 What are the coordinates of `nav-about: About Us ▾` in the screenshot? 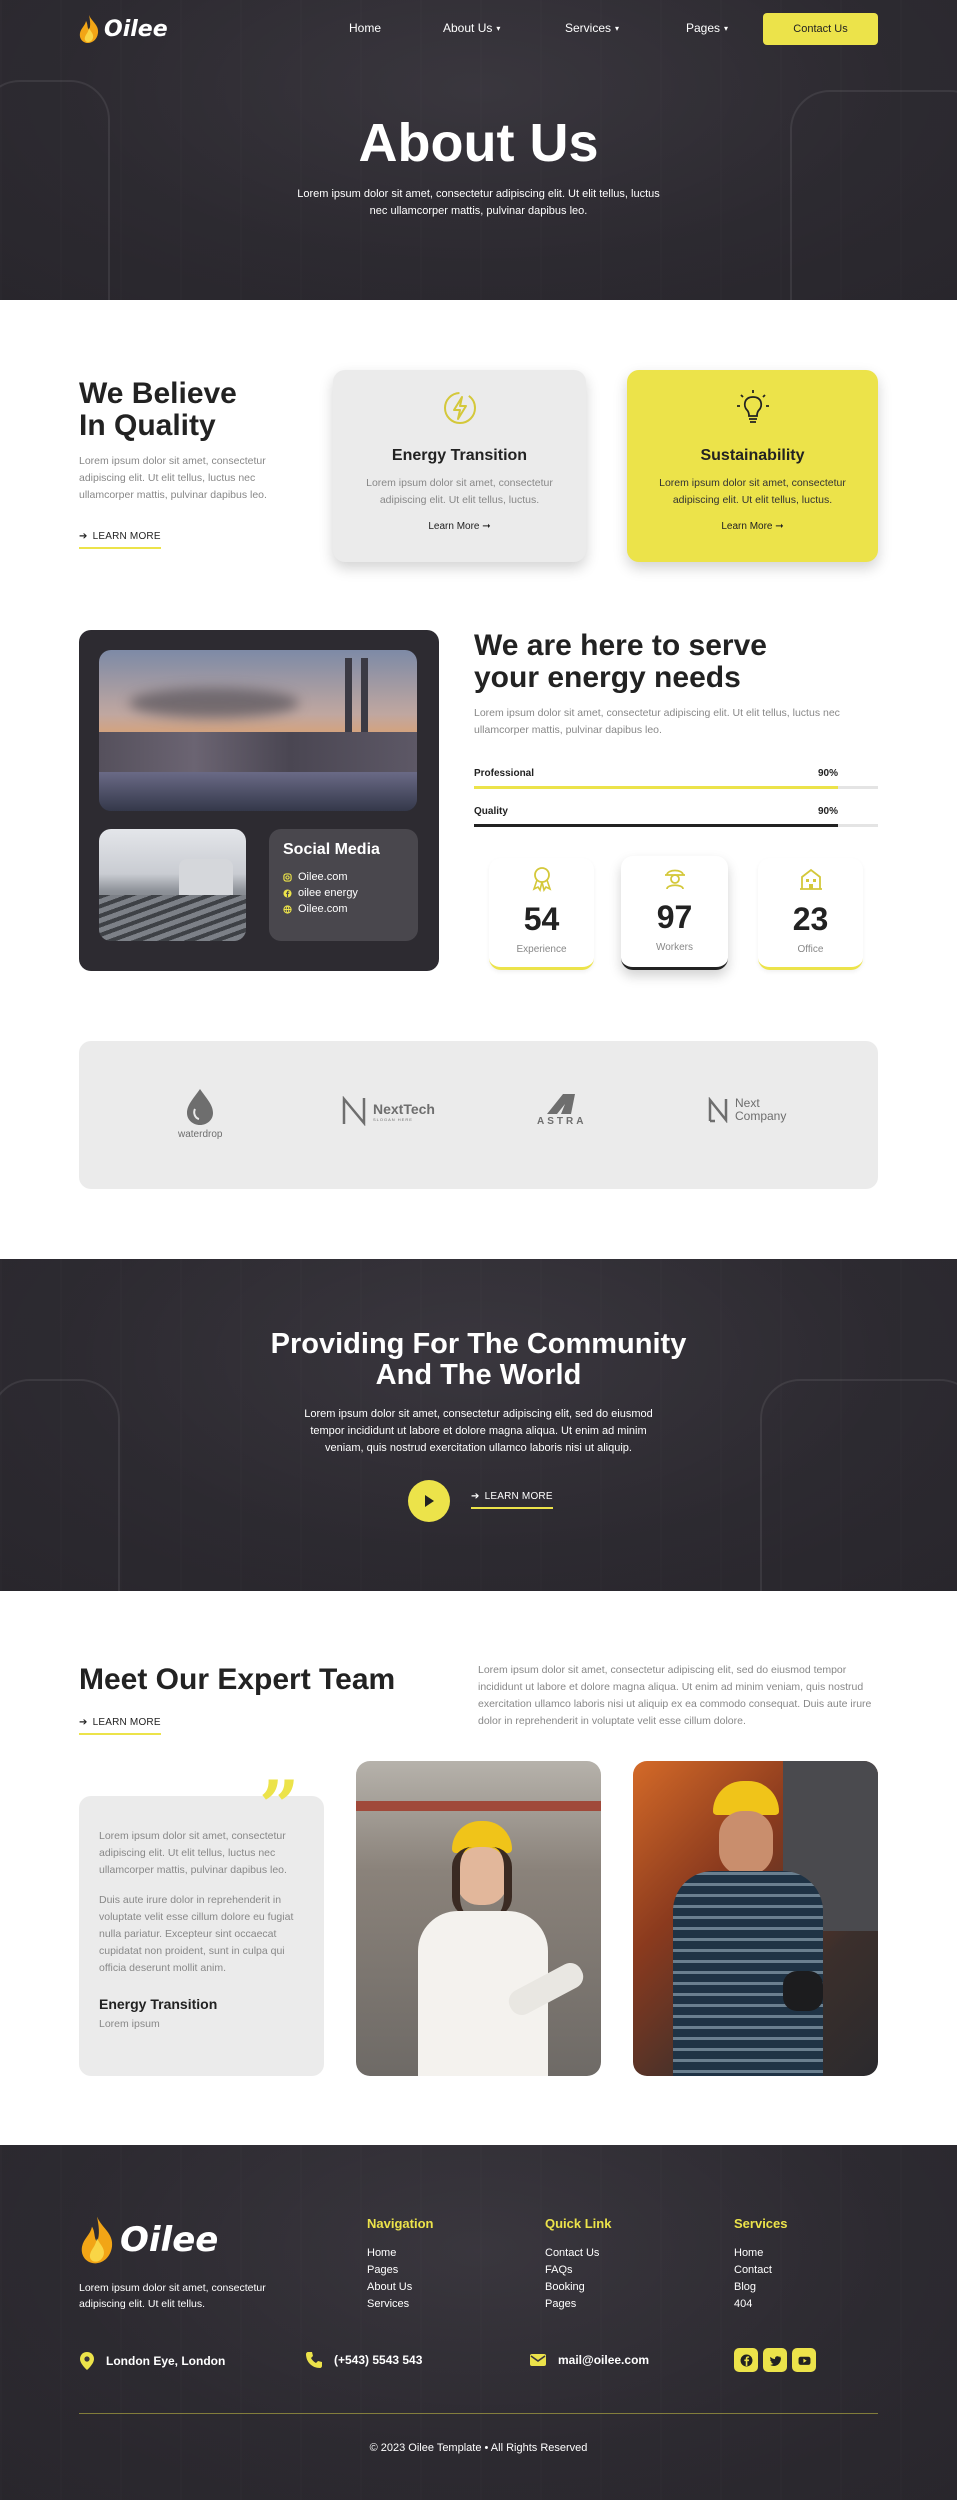 It's located at (471, 28).